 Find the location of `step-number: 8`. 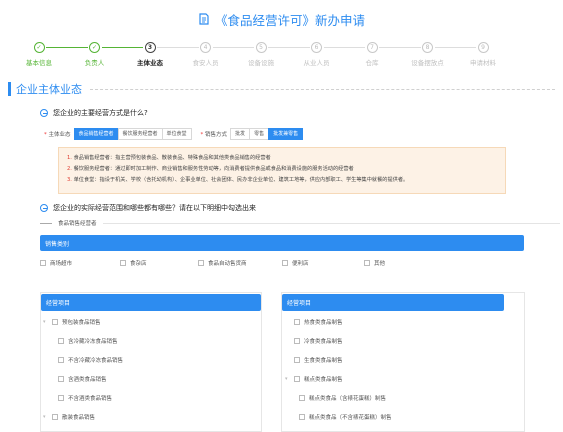

step-number: 8 is located at coordinates (427, 47).